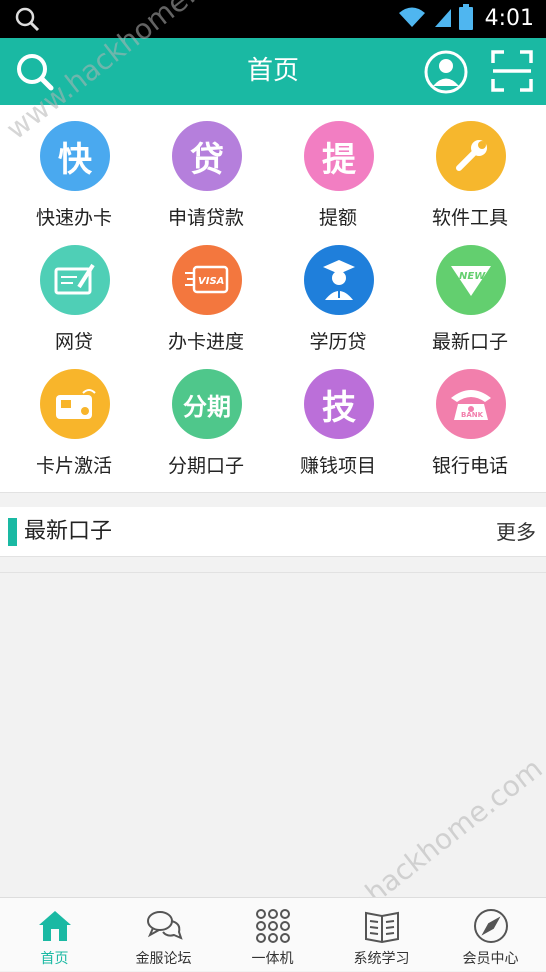  I want to click on grid-item-limit-raise: 提提额, so click(338, 169).